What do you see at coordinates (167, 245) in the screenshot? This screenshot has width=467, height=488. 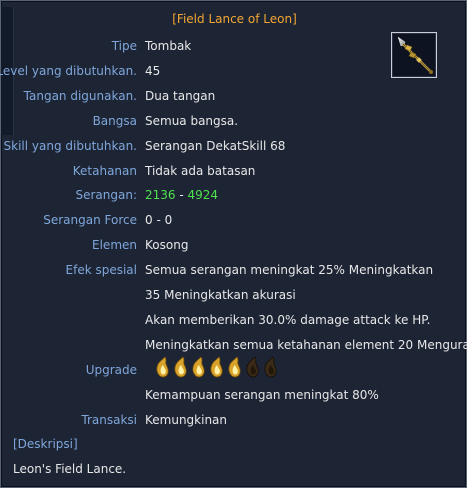 I see `element-value: Kosong` at bounding box center [167, 245].